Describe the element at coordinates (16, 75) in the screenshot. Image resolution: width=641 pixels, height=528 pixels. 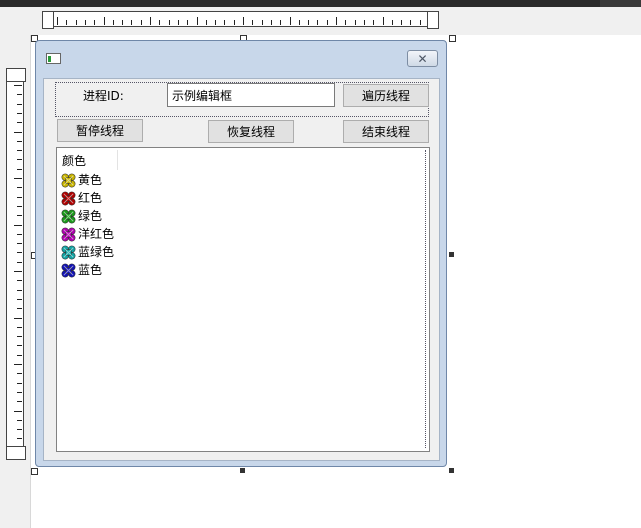
I see `ruler-top-handle` at that location.